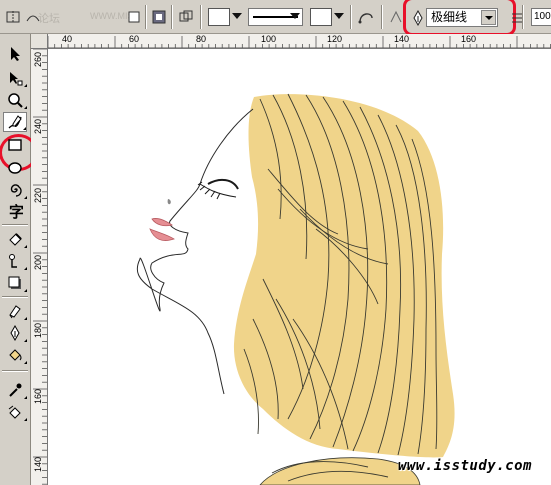 The width and height of the screenshot is (551, 485). Describe the element at coordinates (299, 41) in the screenshot. I see `horizontal-ruler: 40 60 80 100 120 140 160` at that location.